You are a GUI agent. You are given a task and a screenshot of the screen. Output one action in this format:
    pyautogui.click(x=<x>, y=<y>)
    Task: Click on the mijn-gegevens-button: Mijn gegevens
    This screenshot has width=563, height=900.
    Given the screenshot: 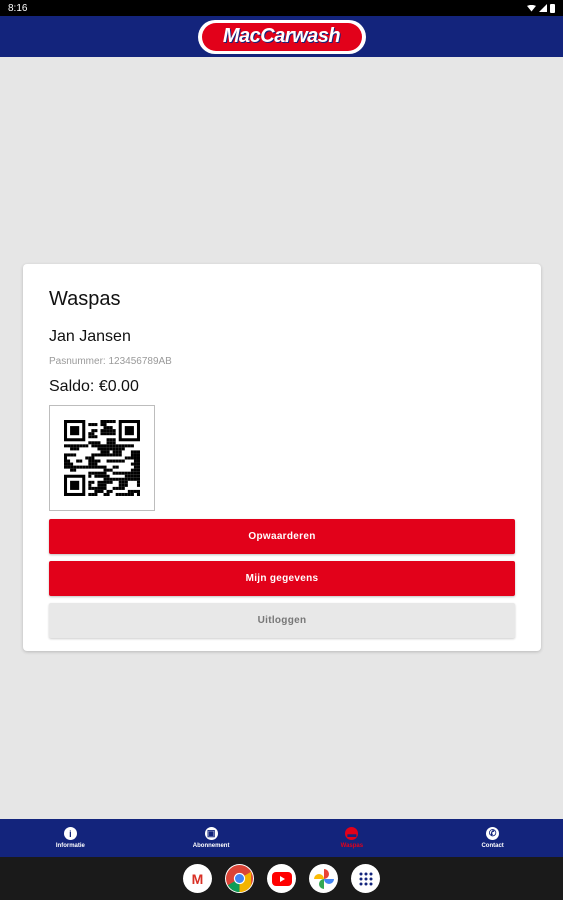 What is the action you would take?
    pyautogui.click(x=282, y=578)
    